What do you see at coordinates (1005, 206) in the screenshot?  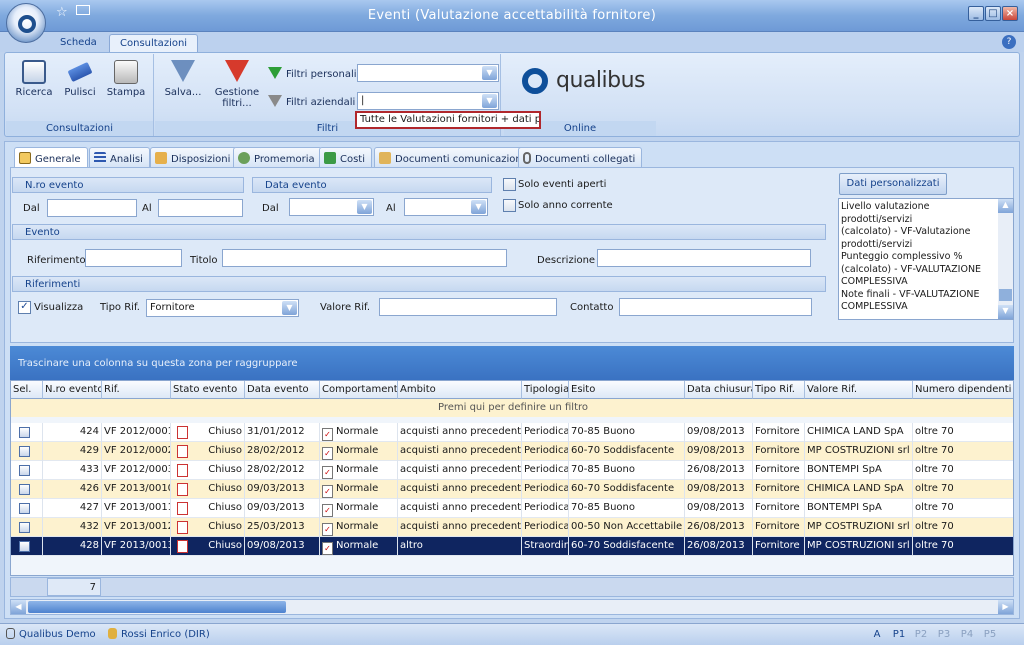 I see `scroll-up-icon: ▲` at bounding box center [1005, 206].